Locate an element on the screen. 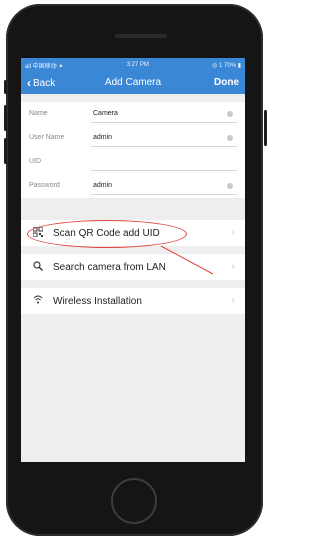 This screenshot has height=540, width=320. volume-down-button is located at coordinates (5, 151).